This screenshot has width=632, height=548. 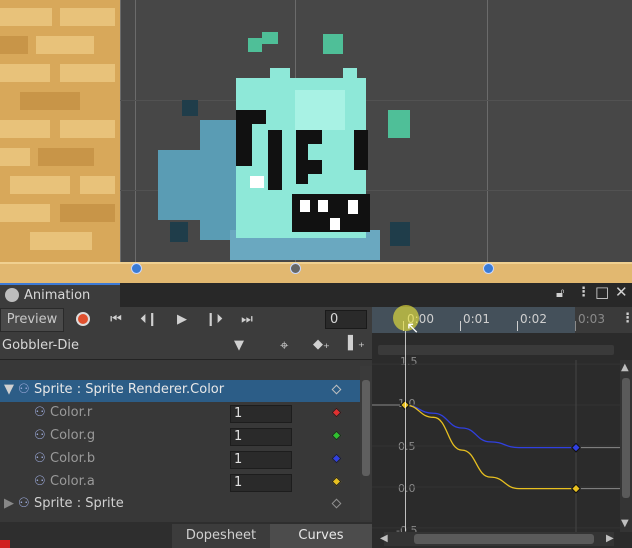 What do you see at coordinates (533, 319) in the screenshot?
I see `time-tick: 0:02` at bounding box center [533, 319].